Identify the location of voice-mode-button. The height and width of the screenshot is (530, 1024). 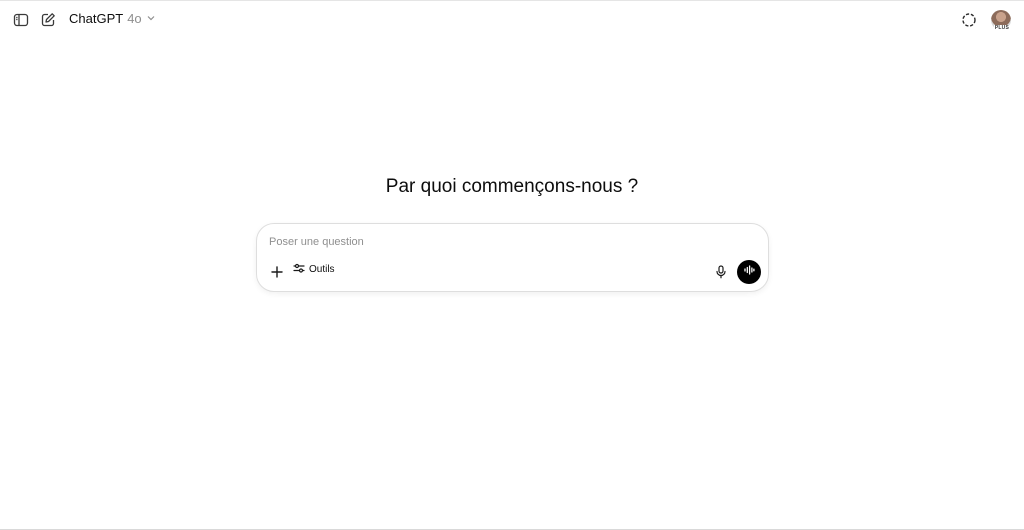
(749, 272).